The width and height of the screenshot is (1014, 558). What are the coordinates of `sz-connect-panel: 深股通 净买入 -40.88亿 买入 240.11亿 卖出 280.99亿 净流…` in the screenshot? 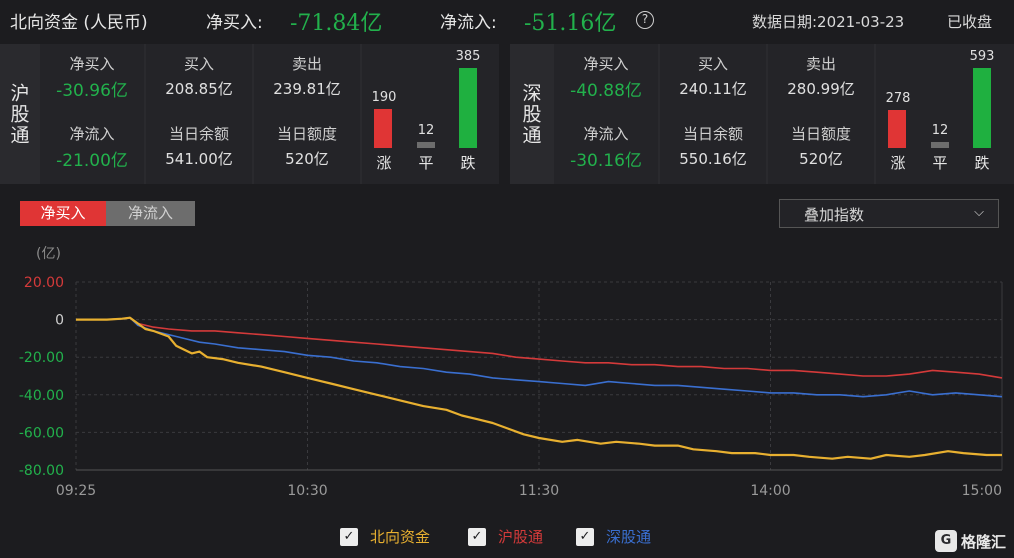 It's located at (762, 114).